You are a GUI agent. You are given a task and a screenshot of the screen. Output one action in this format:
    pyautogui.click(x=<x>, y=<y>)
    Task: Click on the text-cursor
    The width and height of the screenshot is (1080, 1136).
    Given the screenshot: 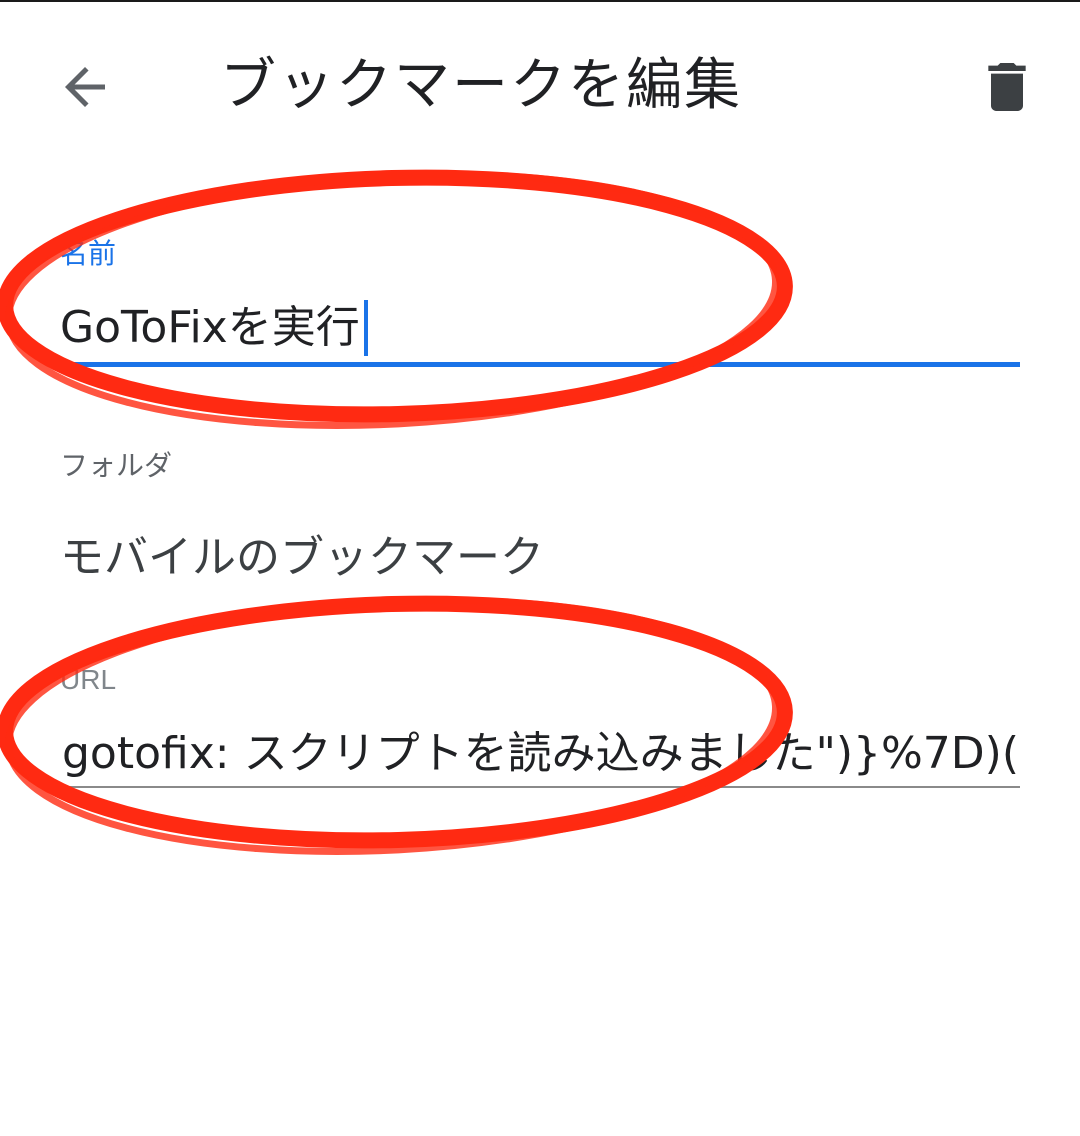 What is the action you would take?
    pyautogui.click(x=365, y=328)
    